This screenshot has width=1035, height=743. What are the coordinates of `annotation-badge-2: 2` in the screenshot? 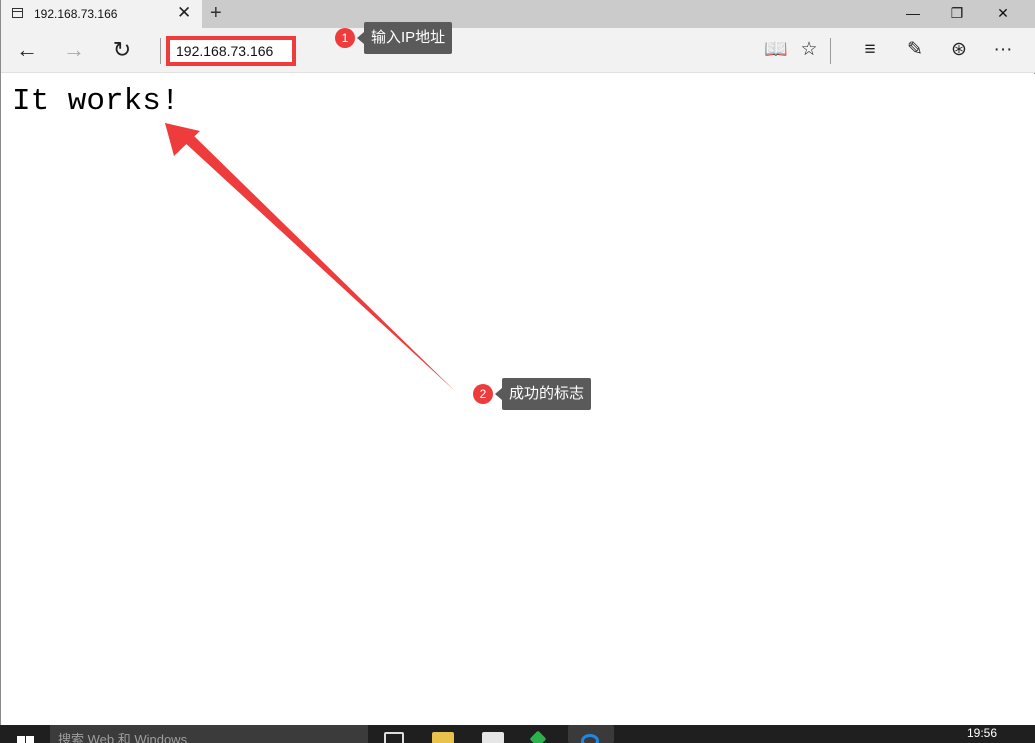 It's located at (483, 394).